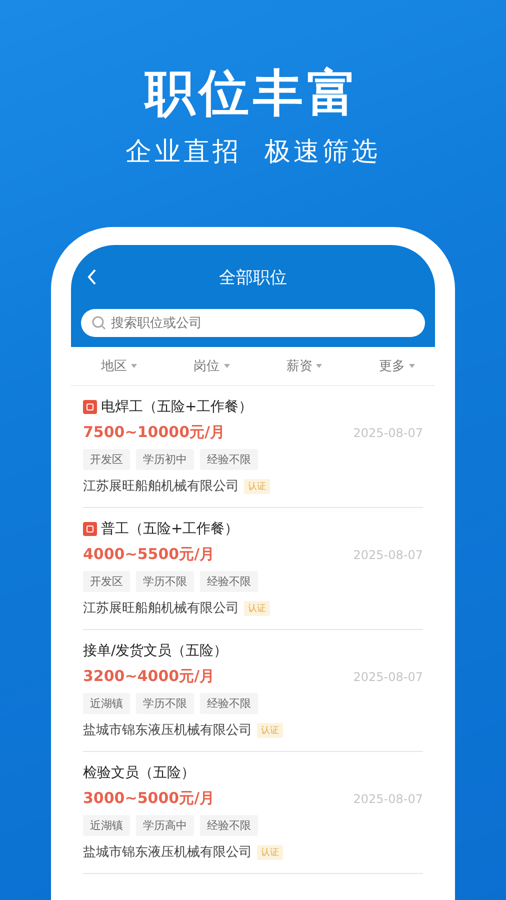  I want to click on job-tag: 学历初中, so click(165, 459).